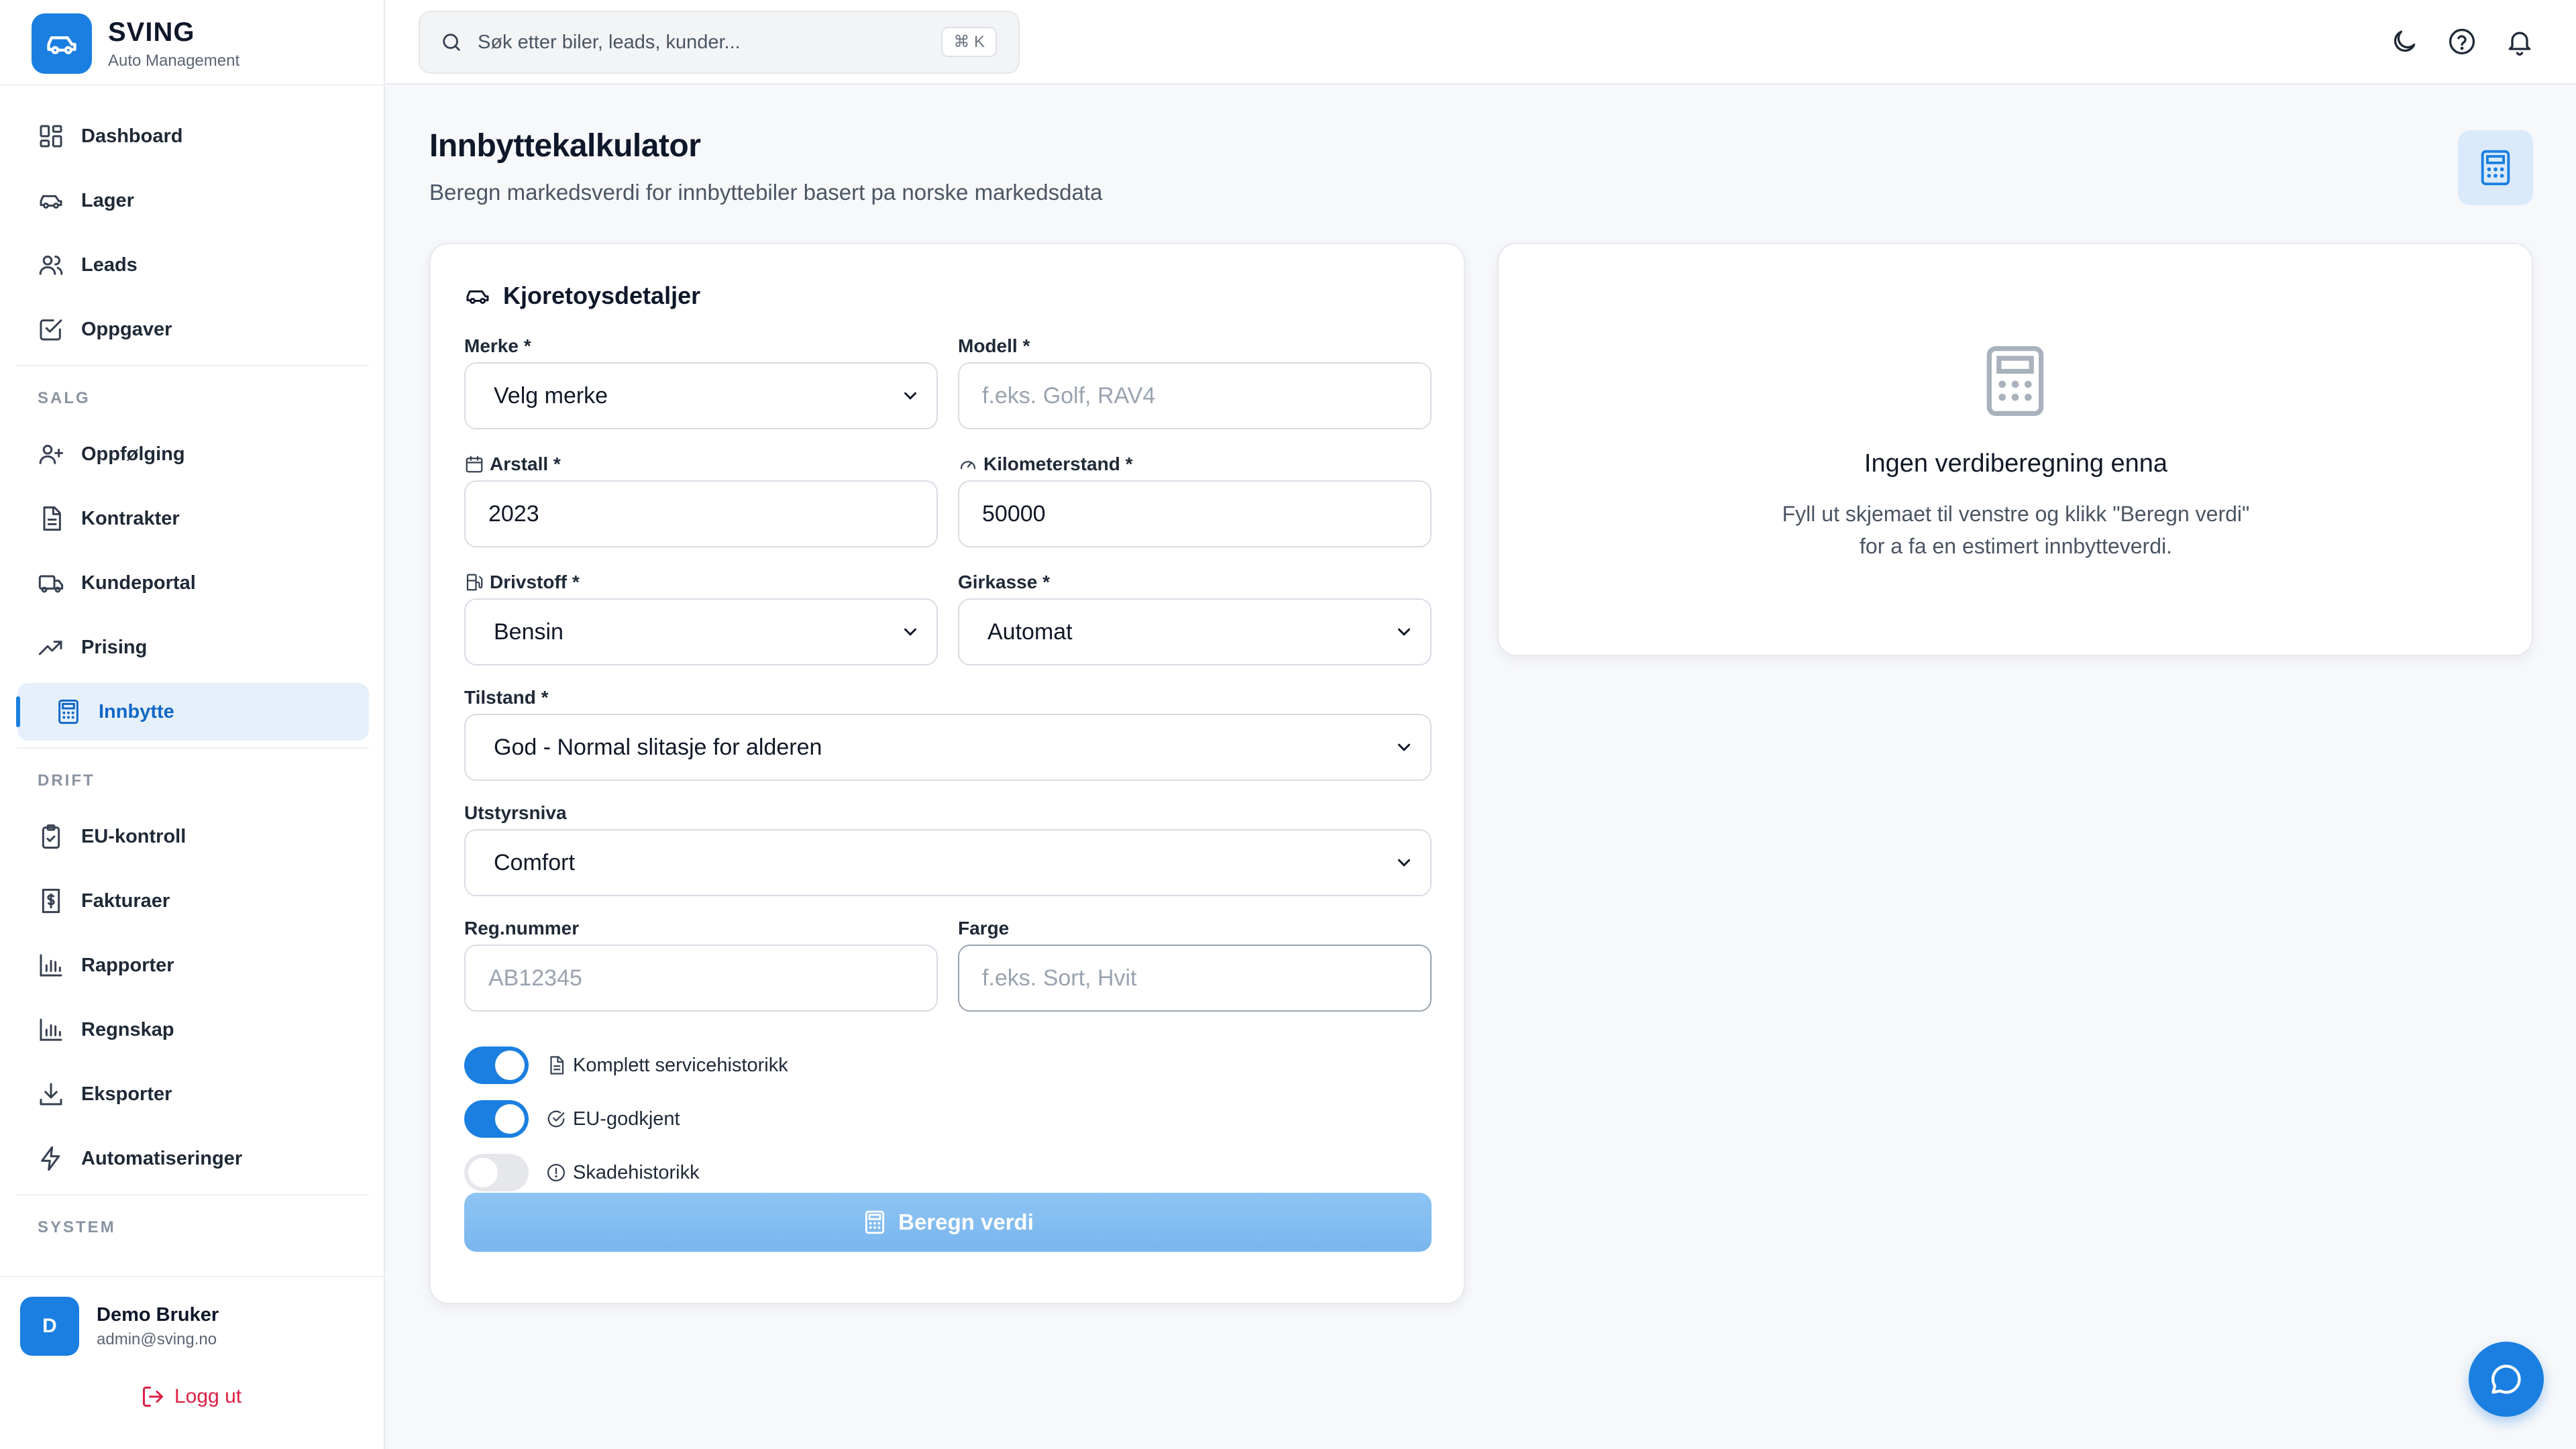 Image resolution: width=2576 pixels, height=1449 pixels. What do you see at coordinates (193, 1158) in the screenshot?
I see `sidebar-item-automatiseringer: Automatiseringer` at bounding box center [193, 1158].